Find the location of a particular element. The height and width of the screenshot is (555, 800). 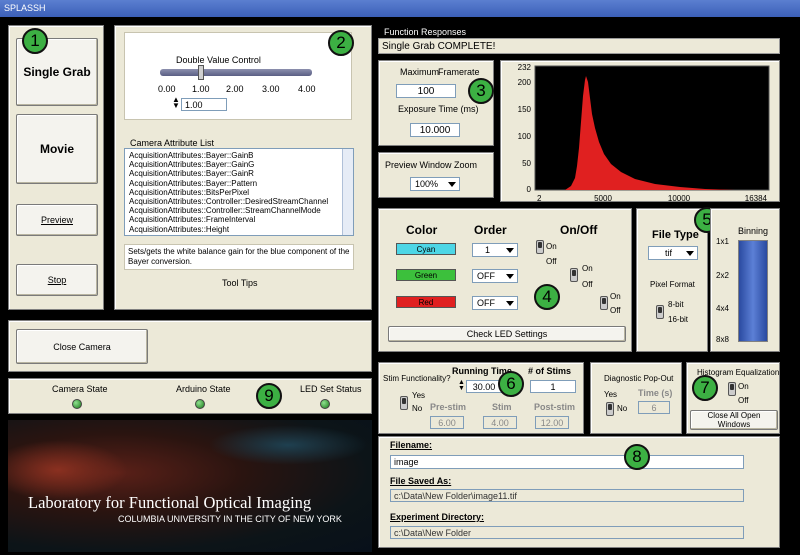

attribute-list-item: AcquisitionAttributes::Bayer::GainR is located at coordinates (241, 173).